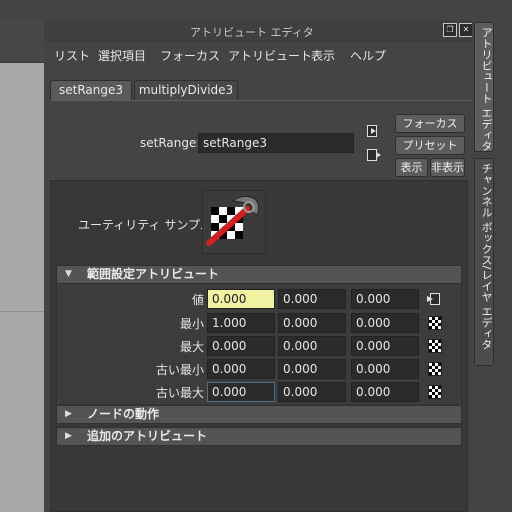 This screenshot has width=512, height=512. Describe the element at coordinates (190, 55) in the screenshot. I see `menu-focus: フォーカス` at that location.